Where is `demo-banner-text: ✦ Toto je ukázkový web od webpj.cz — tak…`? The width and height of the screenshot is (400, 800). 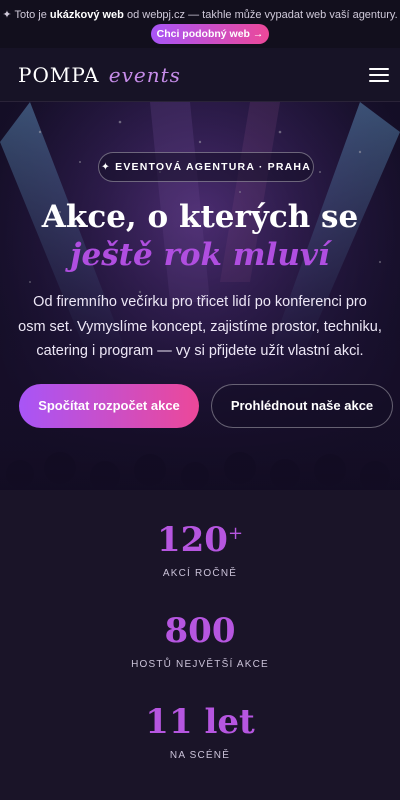 demo-banner-text: ✦ Toto je ukázkový web od webpj.cz — tak… is located at coordinates (200, 14).